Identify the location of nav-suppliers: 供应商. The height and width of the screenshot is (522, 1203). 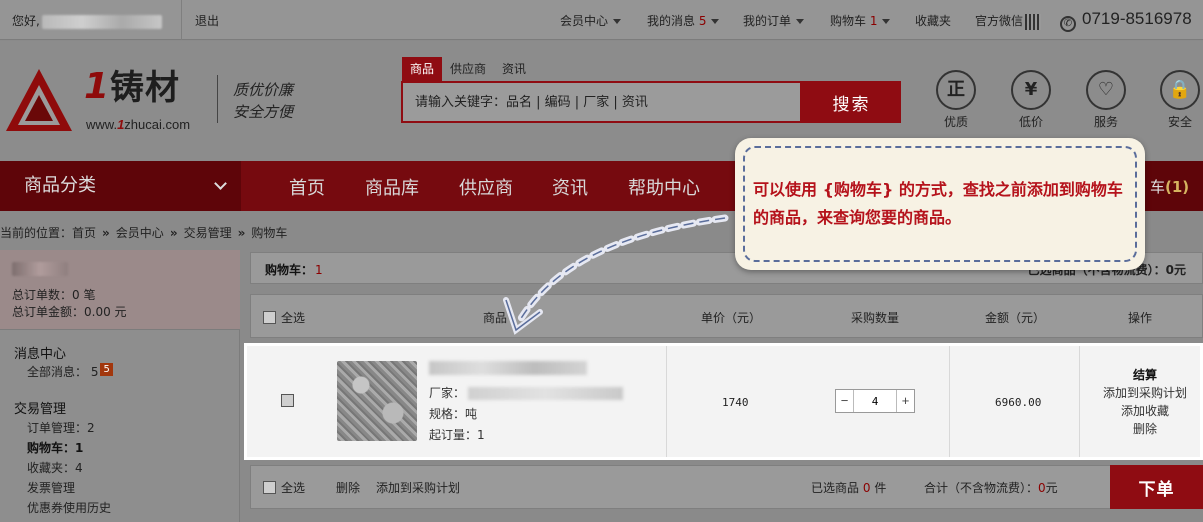
(486, 186).